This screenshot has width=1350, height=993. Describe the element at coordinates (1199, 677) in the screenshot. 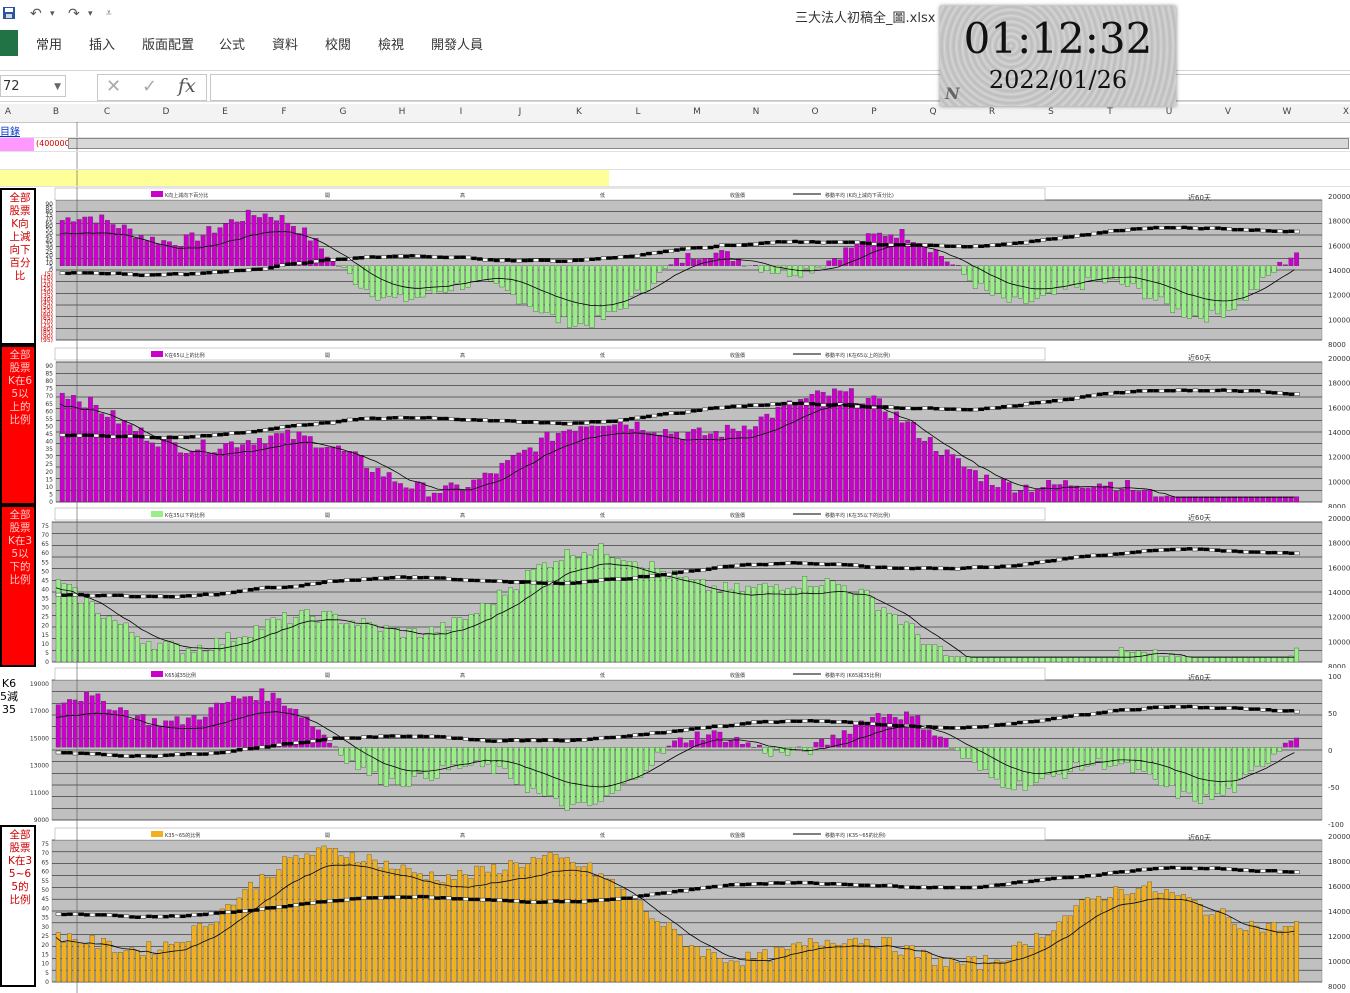

I see `chart-annotation: 近60天` at that location.